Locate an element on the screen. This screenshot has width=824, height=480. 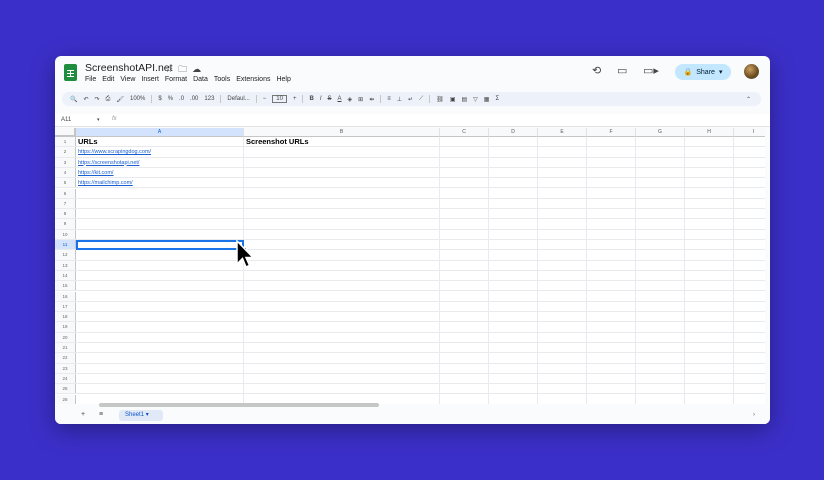
insert-comment-icon: ▣ is located at coordinates (453, 99).